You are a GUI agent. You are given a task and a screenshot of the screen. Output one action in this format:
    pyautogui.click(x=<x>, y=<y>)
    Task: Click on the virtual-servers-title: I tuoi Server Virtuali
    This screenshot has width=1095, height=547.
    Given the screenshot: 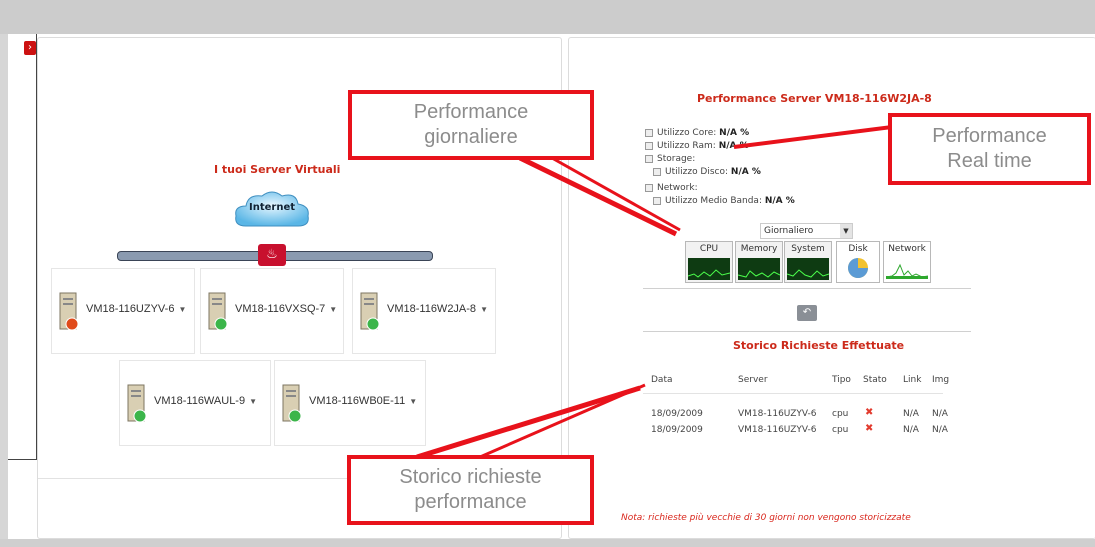 What is the action you would take?
    pyautogui.click(x=277, y=169)
    